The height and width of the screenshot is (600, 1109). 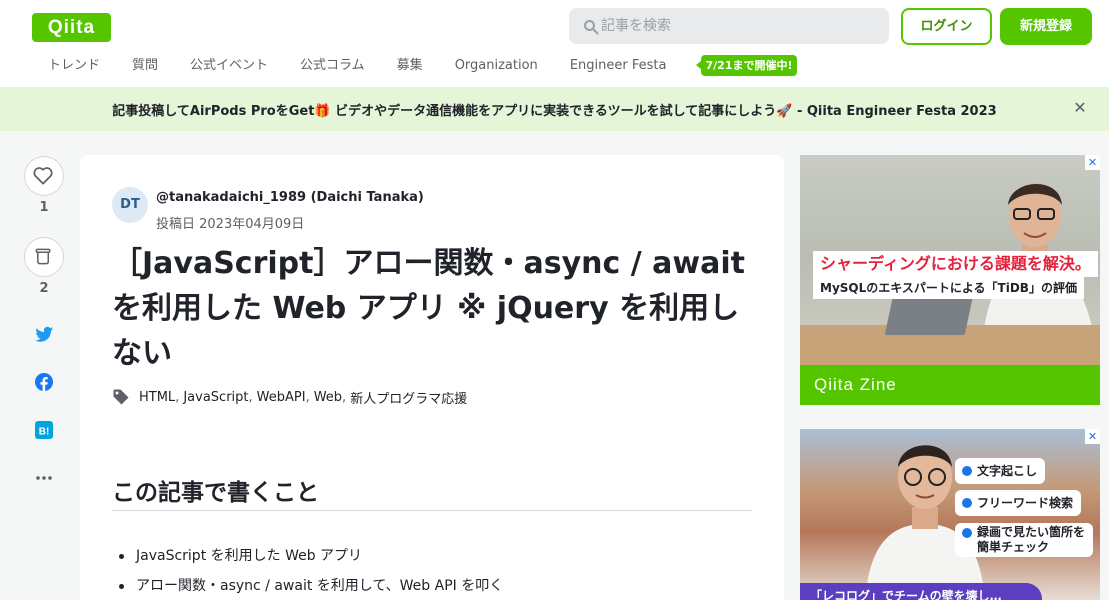 What do you see at coordinates (215, 397) in the screenshot?
I see `tag-item: JavaScript` at bounding box center [215, 397].